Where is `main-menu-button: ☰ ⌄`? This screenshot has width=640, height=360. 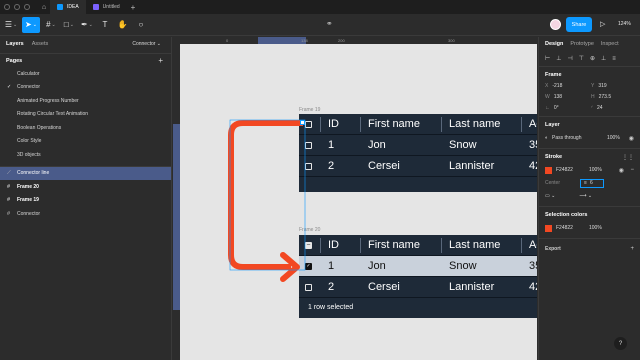 main-menu-button: ☰ ⌄ is located at coordinates (11, 25).